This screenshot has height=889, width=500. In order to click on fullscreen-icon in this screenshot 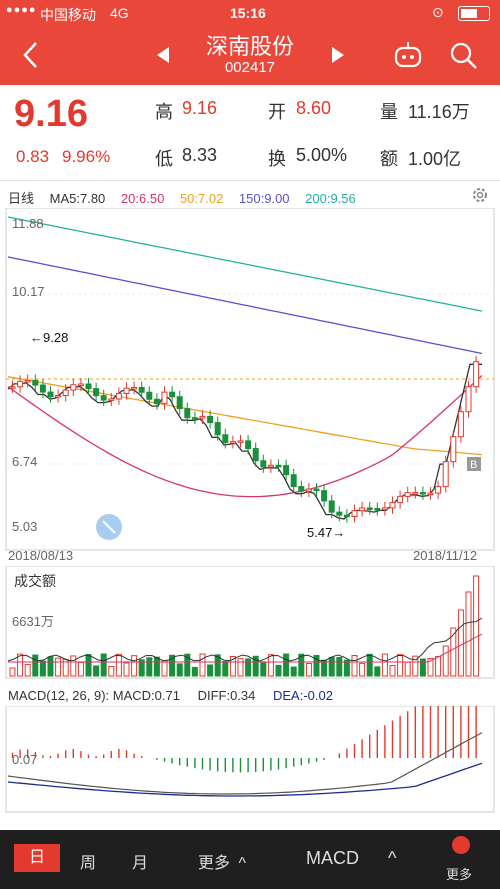, I will do `click(109, 527)`.